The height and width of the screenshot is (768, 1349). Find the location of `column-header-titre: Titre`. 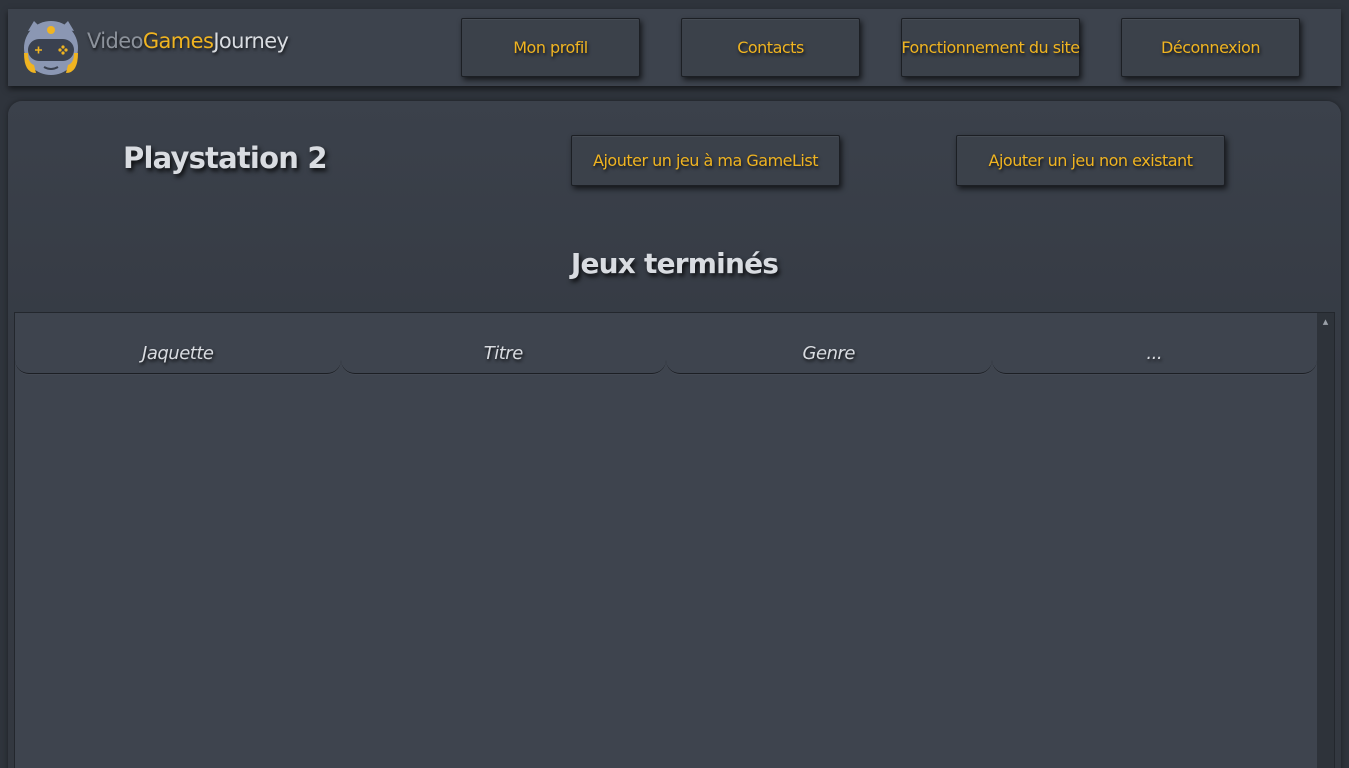

column-header-titre: Titre is located at coordinates (503, 343).